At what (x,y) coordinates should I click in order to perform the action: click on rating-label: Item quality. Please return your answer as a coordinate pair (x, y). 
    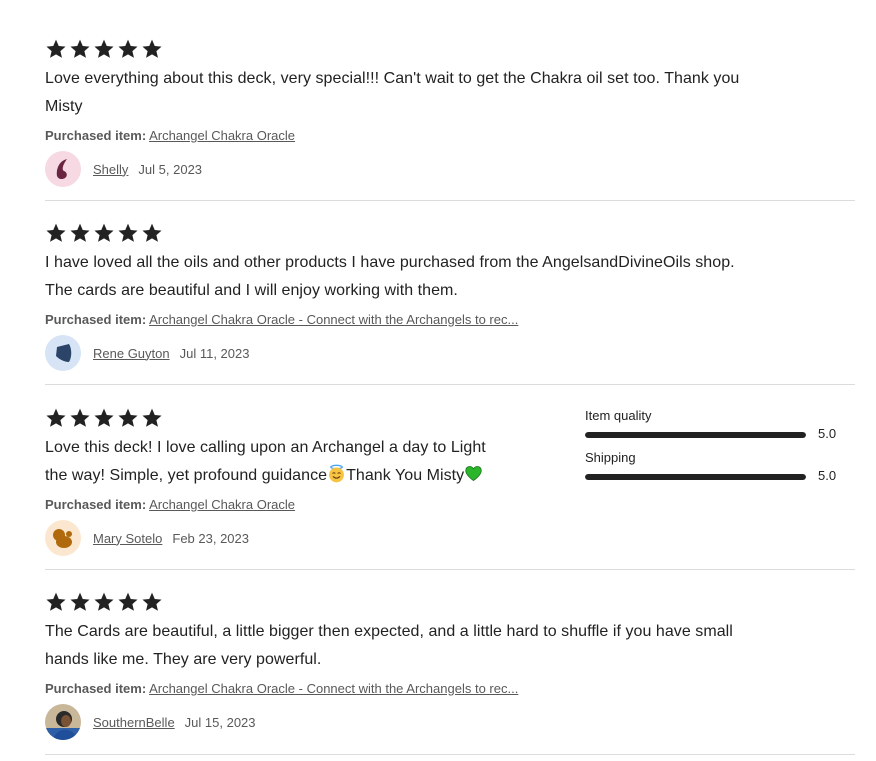
    Looking at the image, I should click on (618, 415).